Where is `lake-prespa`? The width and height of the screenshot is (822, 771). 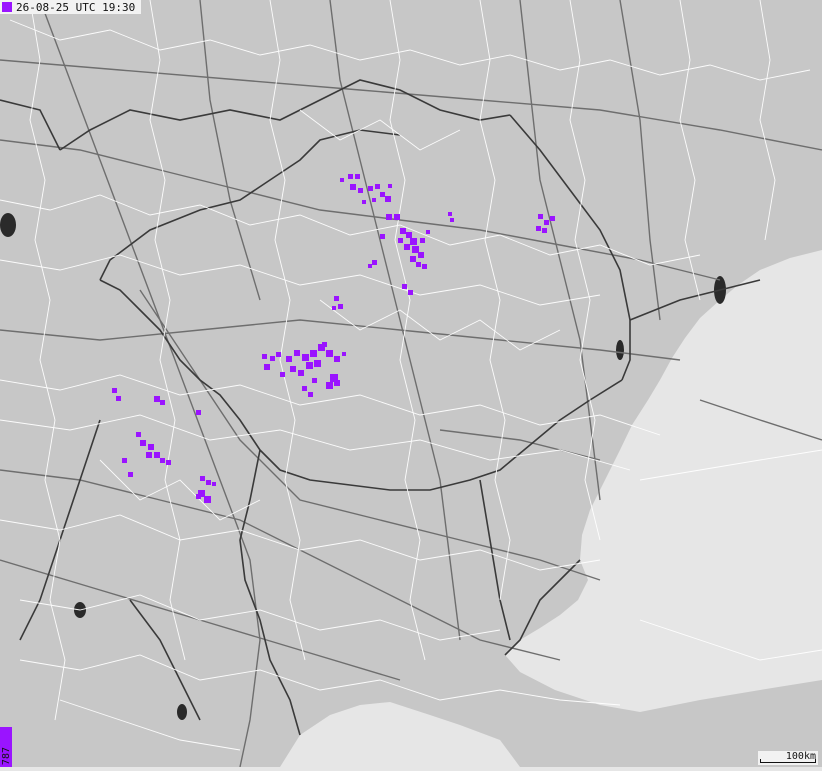
lake-prespa is located at coordinates (182, 712).